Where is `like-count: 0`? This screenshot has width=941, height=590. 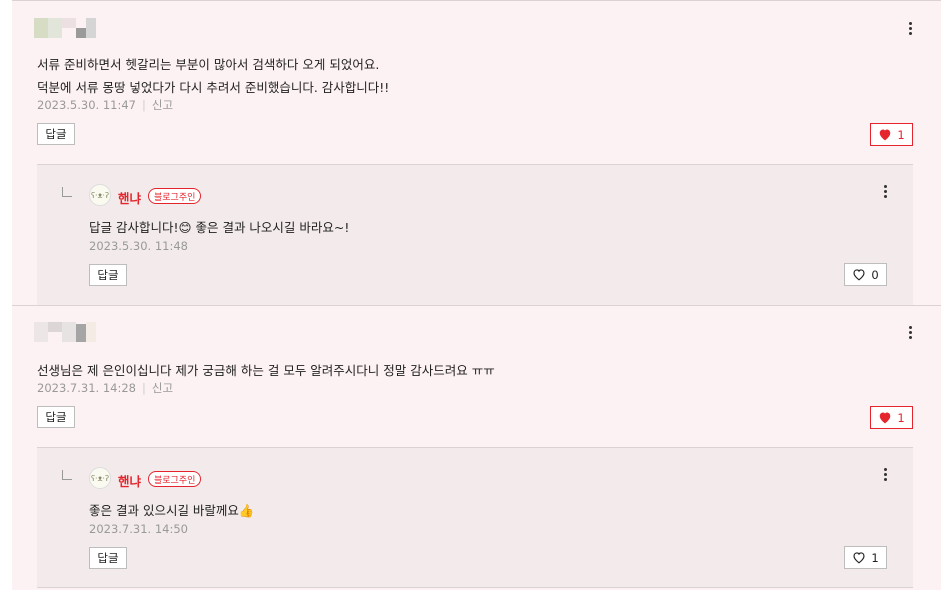 like-count: 0 is located at coordinates (875, 274).